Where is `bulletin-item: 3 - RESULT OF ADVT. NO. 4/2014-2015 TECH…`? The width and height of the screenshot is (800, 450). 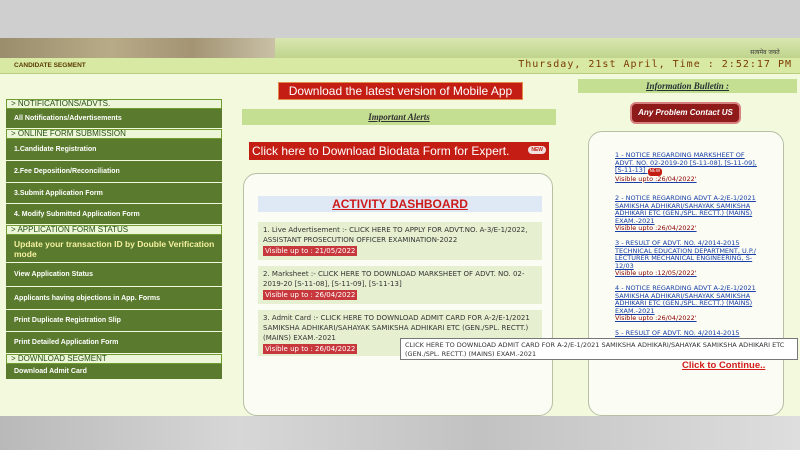
bulletin-item: 3 - RESULT OF ADVT. NO. 4/2014-2015 TECH… is located at coordinates (690, 258).